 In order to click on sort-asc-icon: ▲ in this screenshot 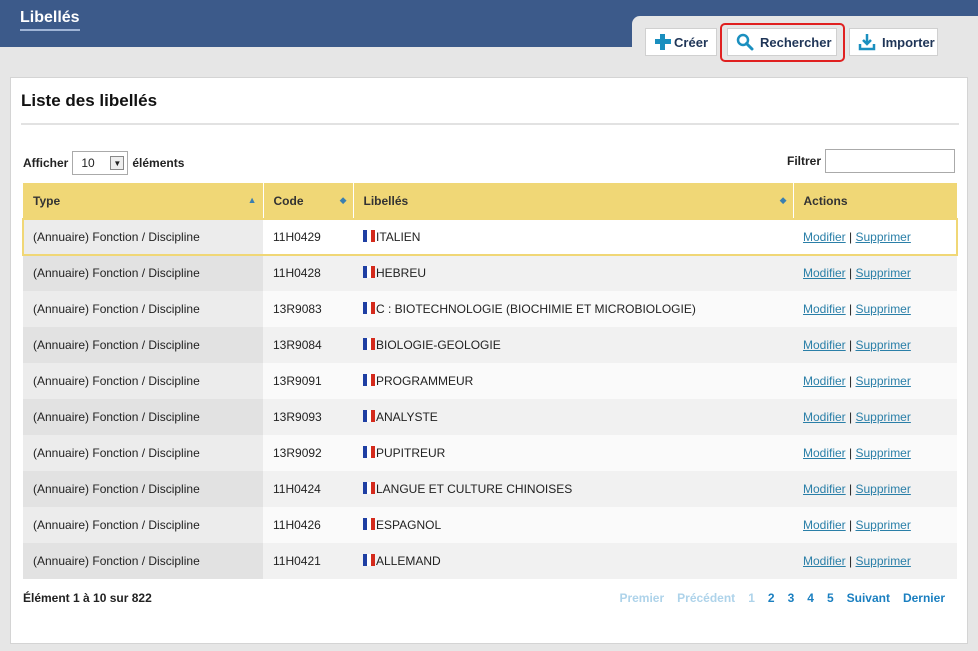, I will do `click(252, 200)`.